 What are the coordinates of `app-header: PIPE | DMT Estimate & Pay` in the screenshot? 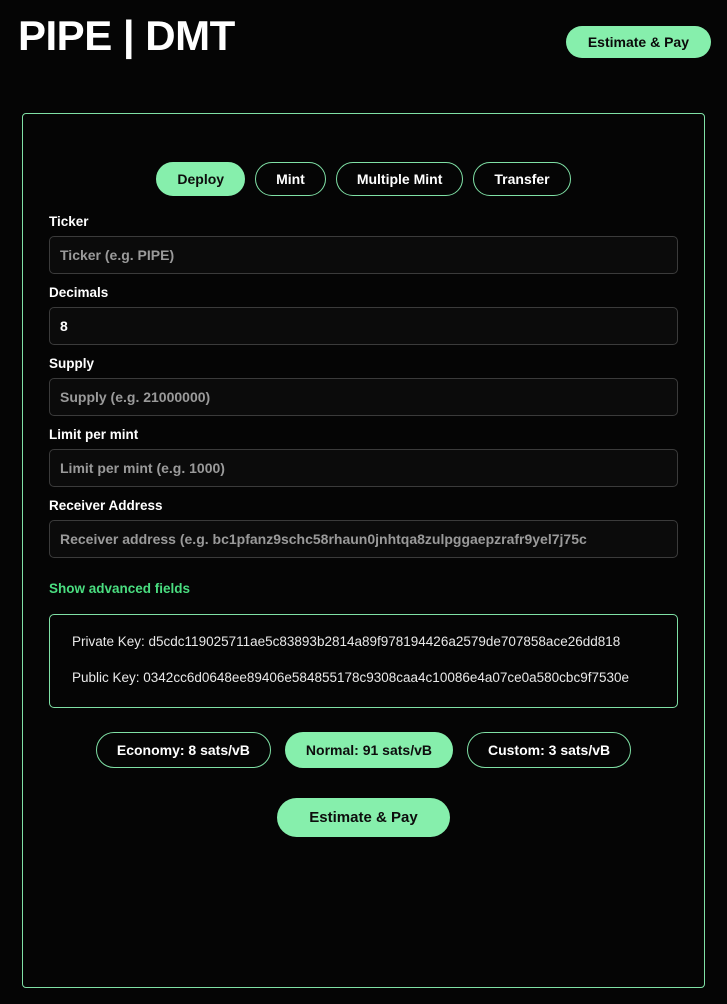 It's located at (363, 55).